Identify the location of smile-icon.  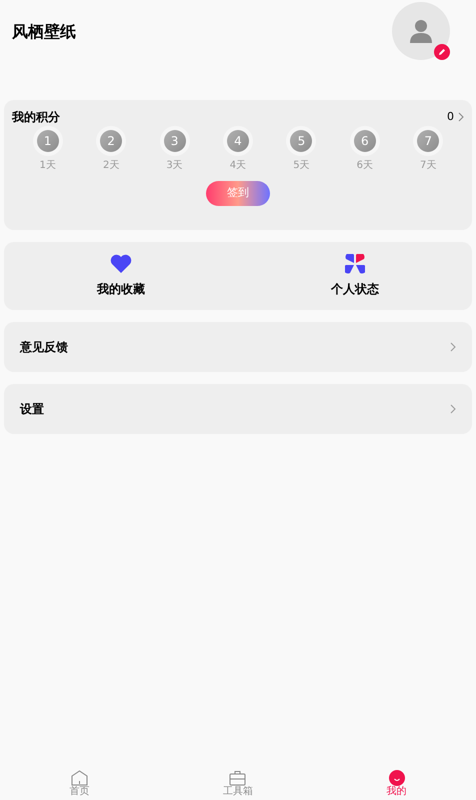
(396, 778).